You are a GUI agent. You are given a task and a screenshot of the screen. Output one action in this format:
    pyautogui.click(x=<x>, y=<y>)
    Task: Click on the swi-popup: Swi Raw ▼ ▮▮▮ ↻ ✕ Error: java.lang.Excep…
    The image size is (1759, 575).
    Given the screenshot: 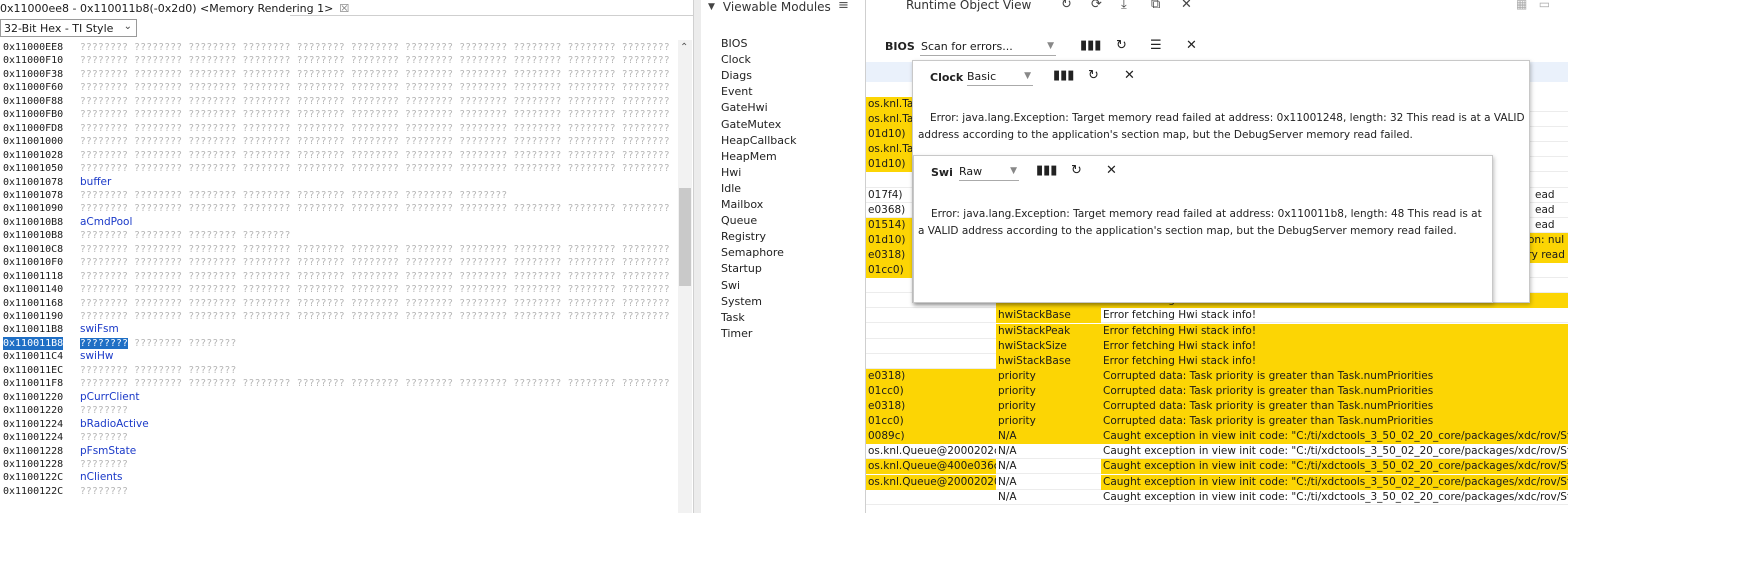 What is the action you would take?
    pyautogui.click(x=1203, y=229)
    